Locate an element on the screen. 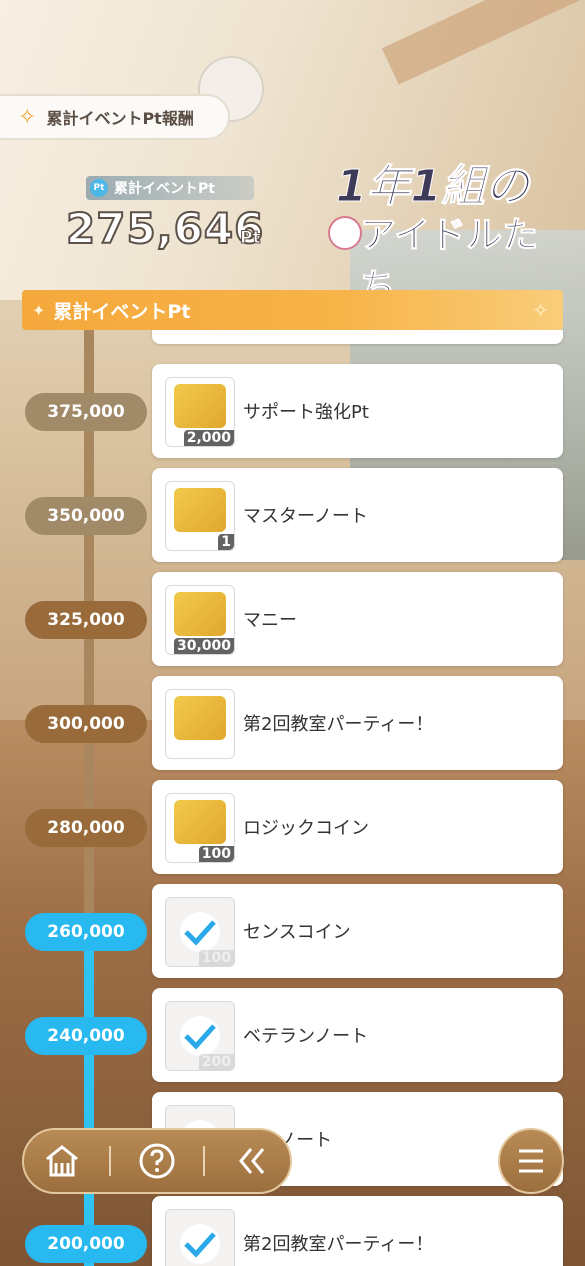 This screenshot has height=1266, width=585. threshold-badge: 375,000 is located at coordinates (86, 412).